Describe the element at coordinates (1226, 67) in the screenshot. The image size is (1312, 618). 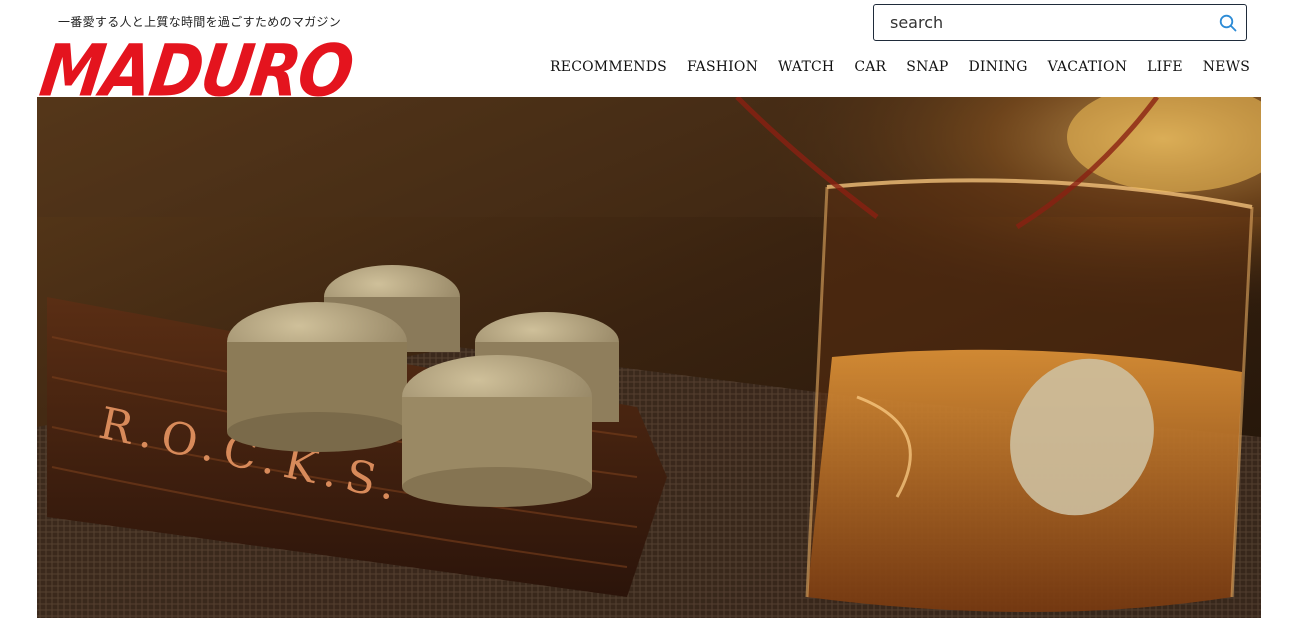
I see `nav-item-news: NEWS` at that location.